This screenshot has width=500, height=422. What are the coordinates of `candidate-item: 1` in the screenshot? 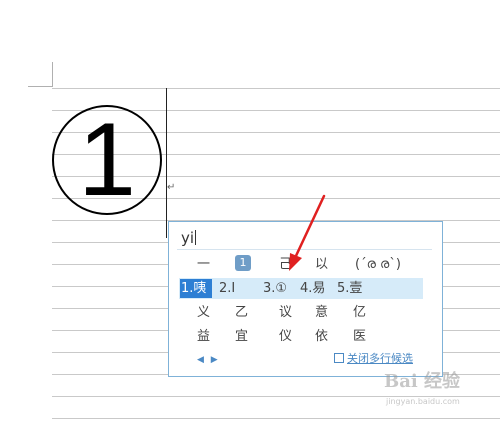 It's located at (243, 265).